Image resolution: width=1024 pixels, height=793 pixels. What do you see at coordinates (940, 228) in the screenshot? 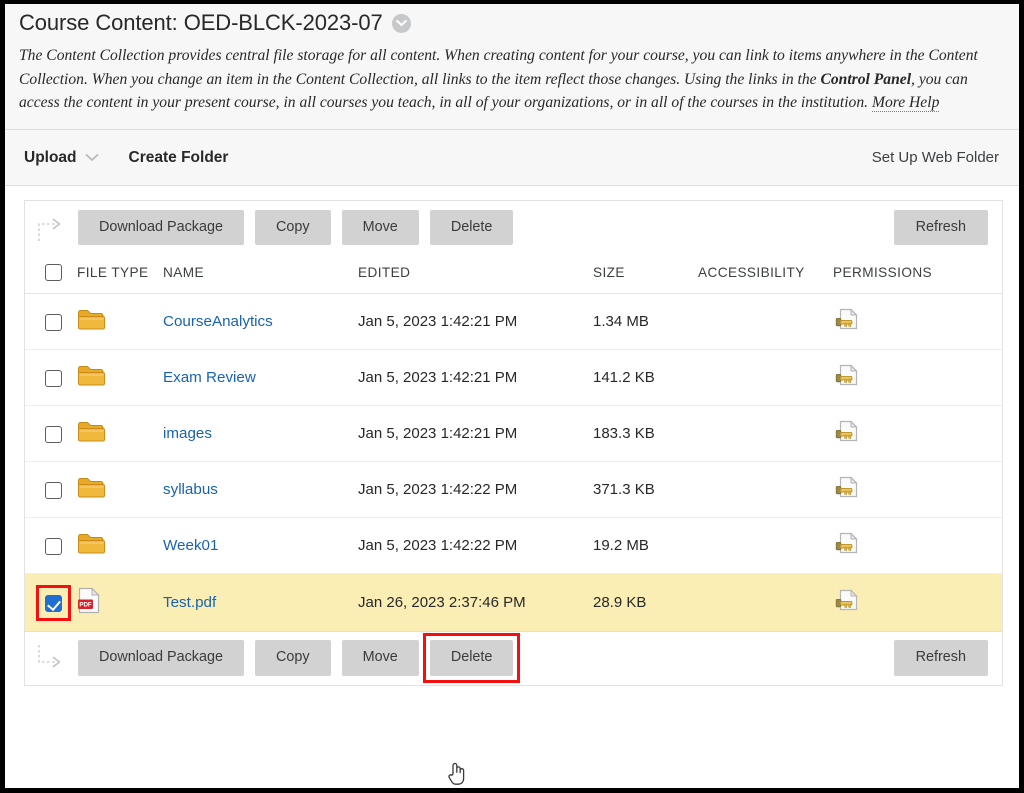
I see `refresh-button-top: Refresh` at bounding box center [940, 228].